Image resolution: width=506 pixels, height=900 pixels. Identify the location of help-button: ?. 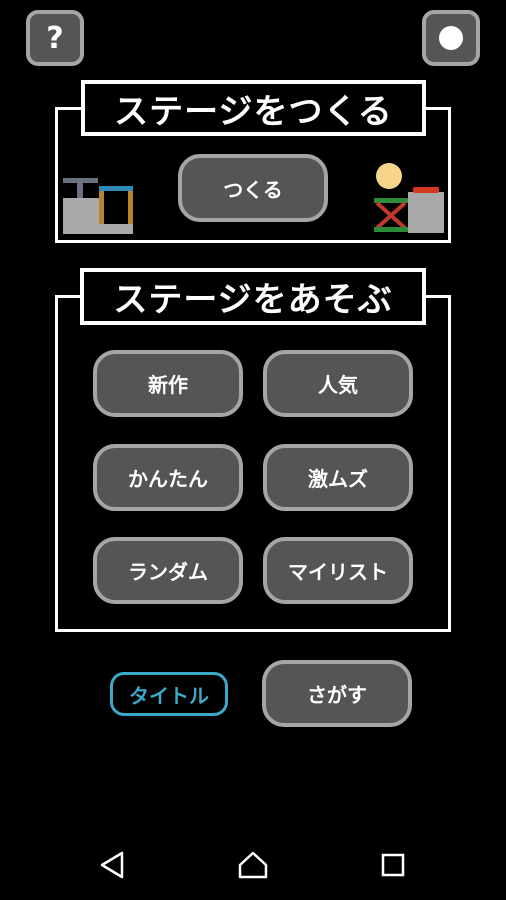
(55, 38).